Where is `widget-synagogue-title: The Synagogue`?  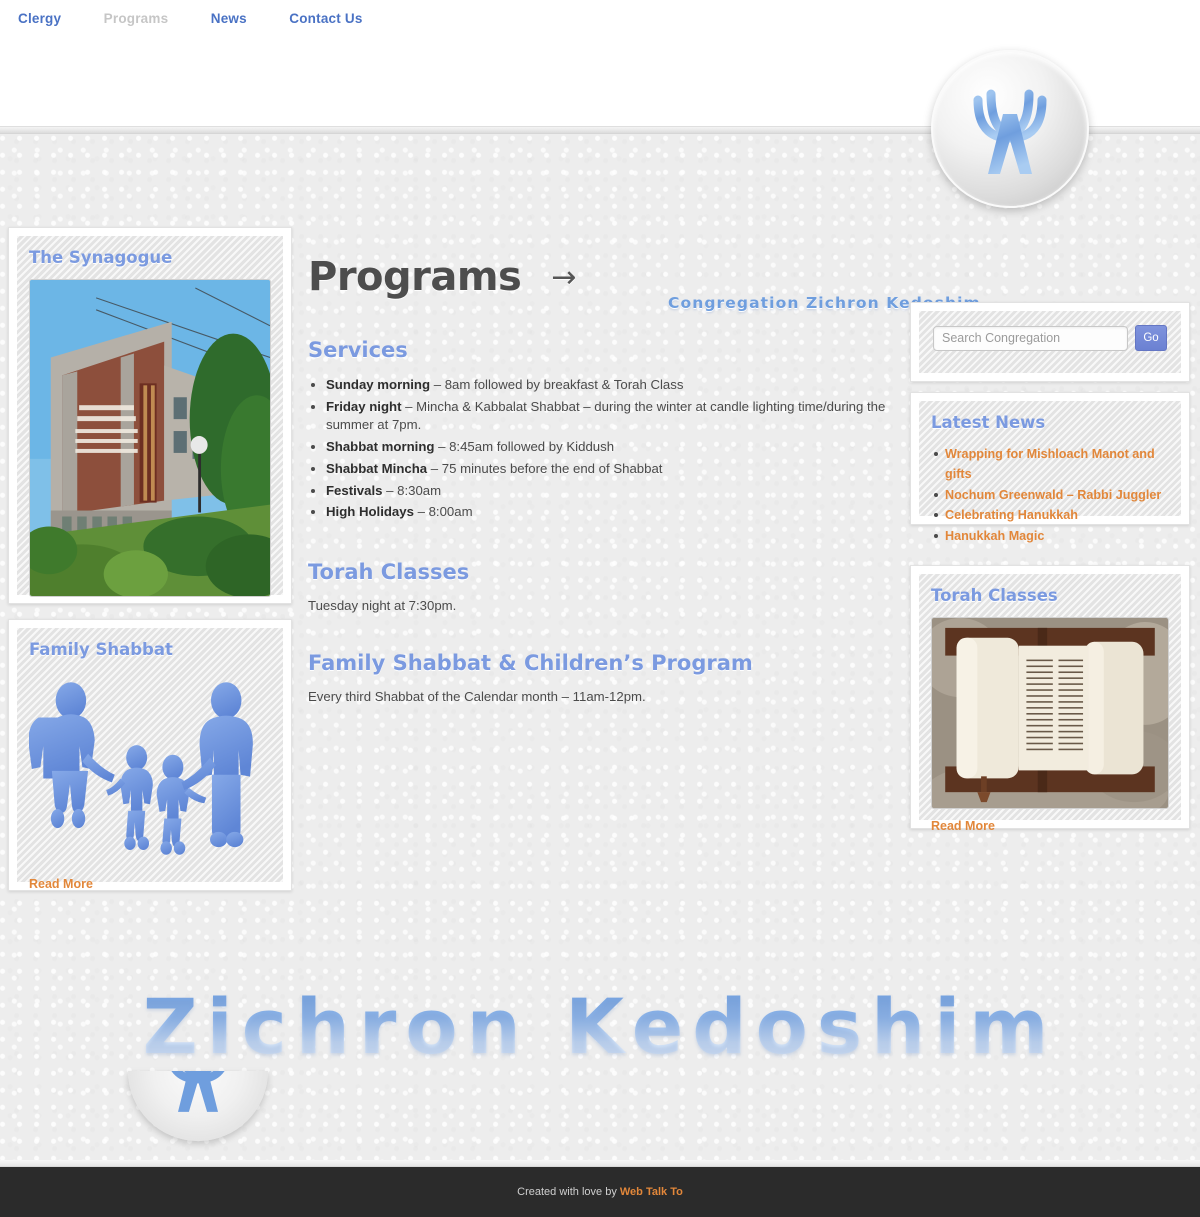
widget-synagogue-title: The Synagogue is located at coordinates (101, 257).